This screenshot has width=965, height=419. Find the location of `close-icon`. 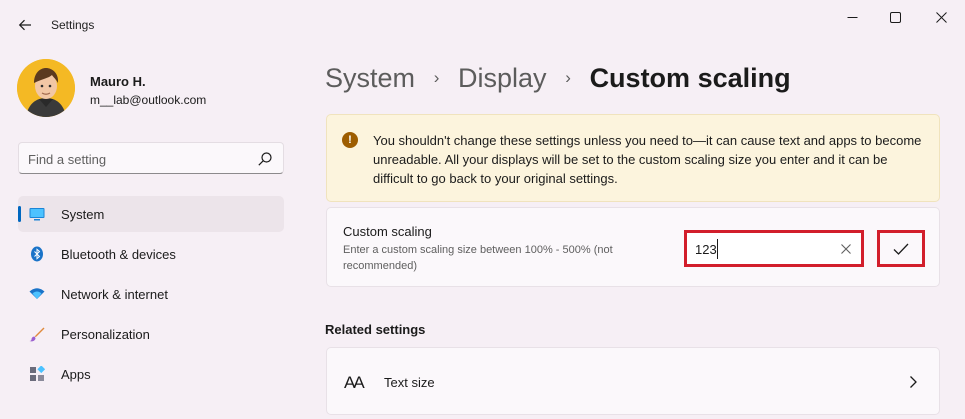

close-icon is located at coordinates (941, 17).